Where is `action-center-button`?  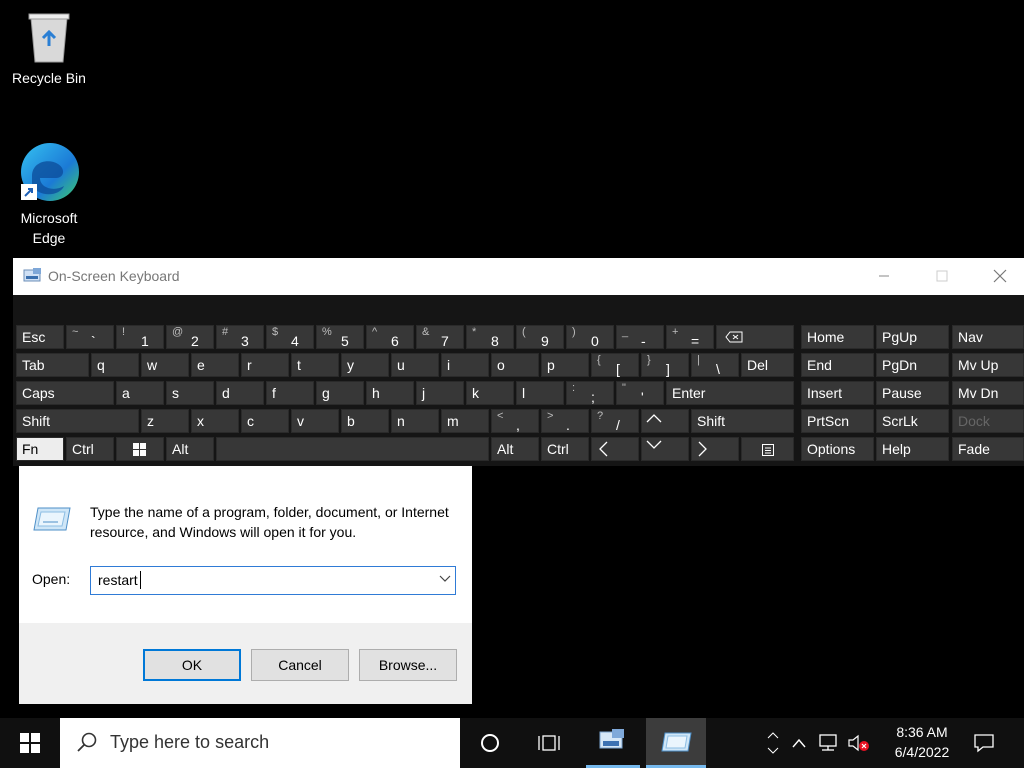 action-center-button is located at coordinates (984, 743).